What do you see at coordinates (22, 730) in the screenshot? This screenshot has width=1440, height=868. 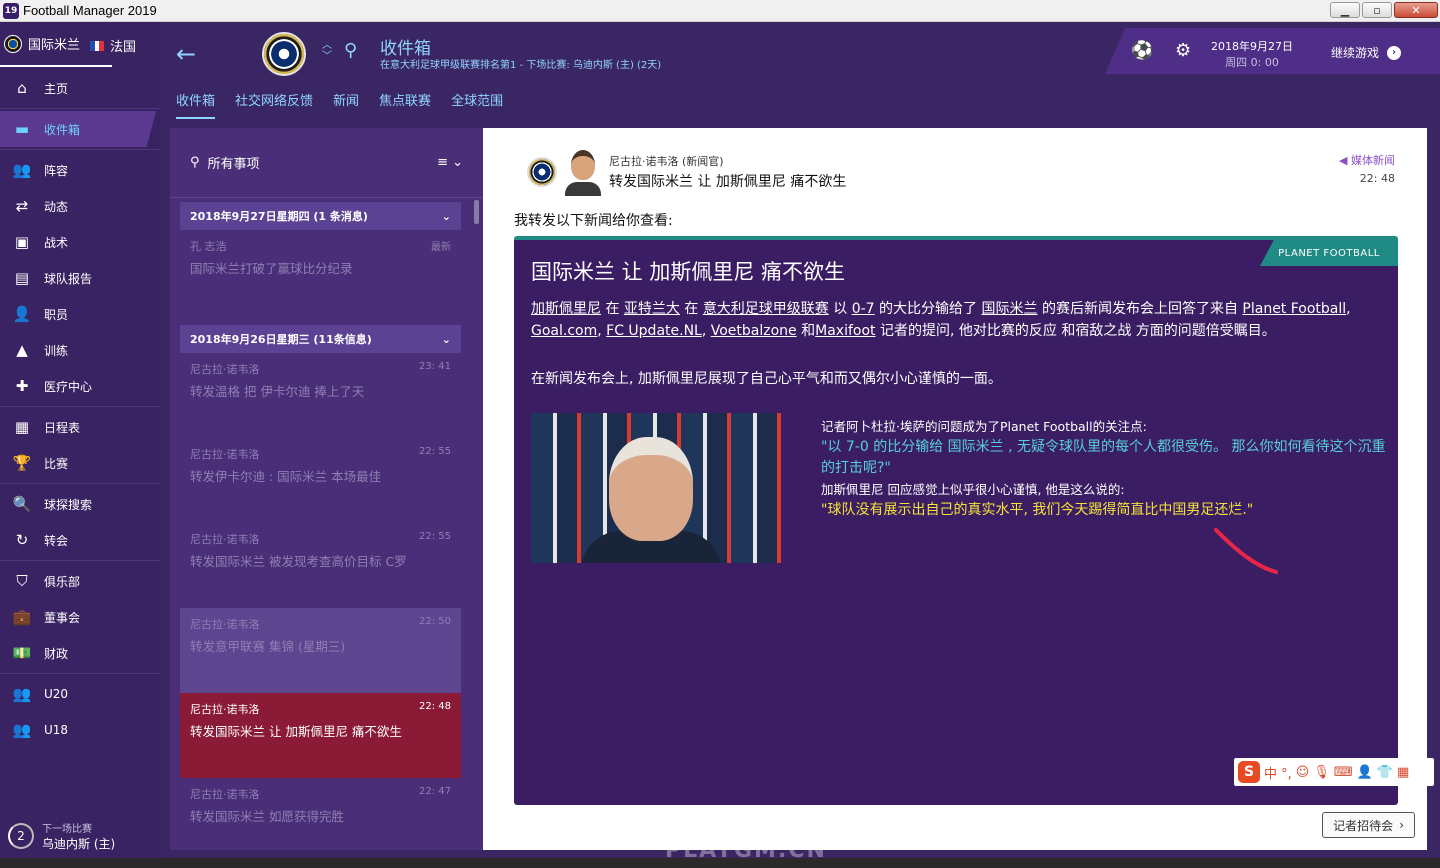 I see `u18-icon: 👥` at bounding box center [22, 730].